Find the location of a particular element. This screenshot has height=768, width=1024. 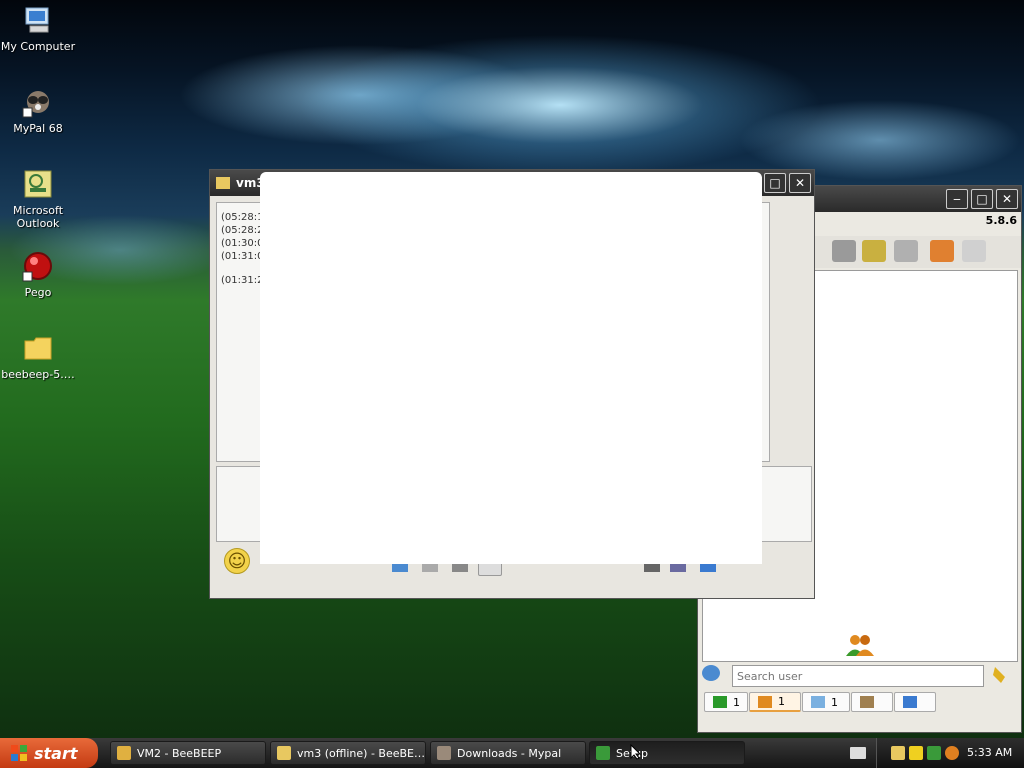

start-button: start is located at coordinates (49, 753).